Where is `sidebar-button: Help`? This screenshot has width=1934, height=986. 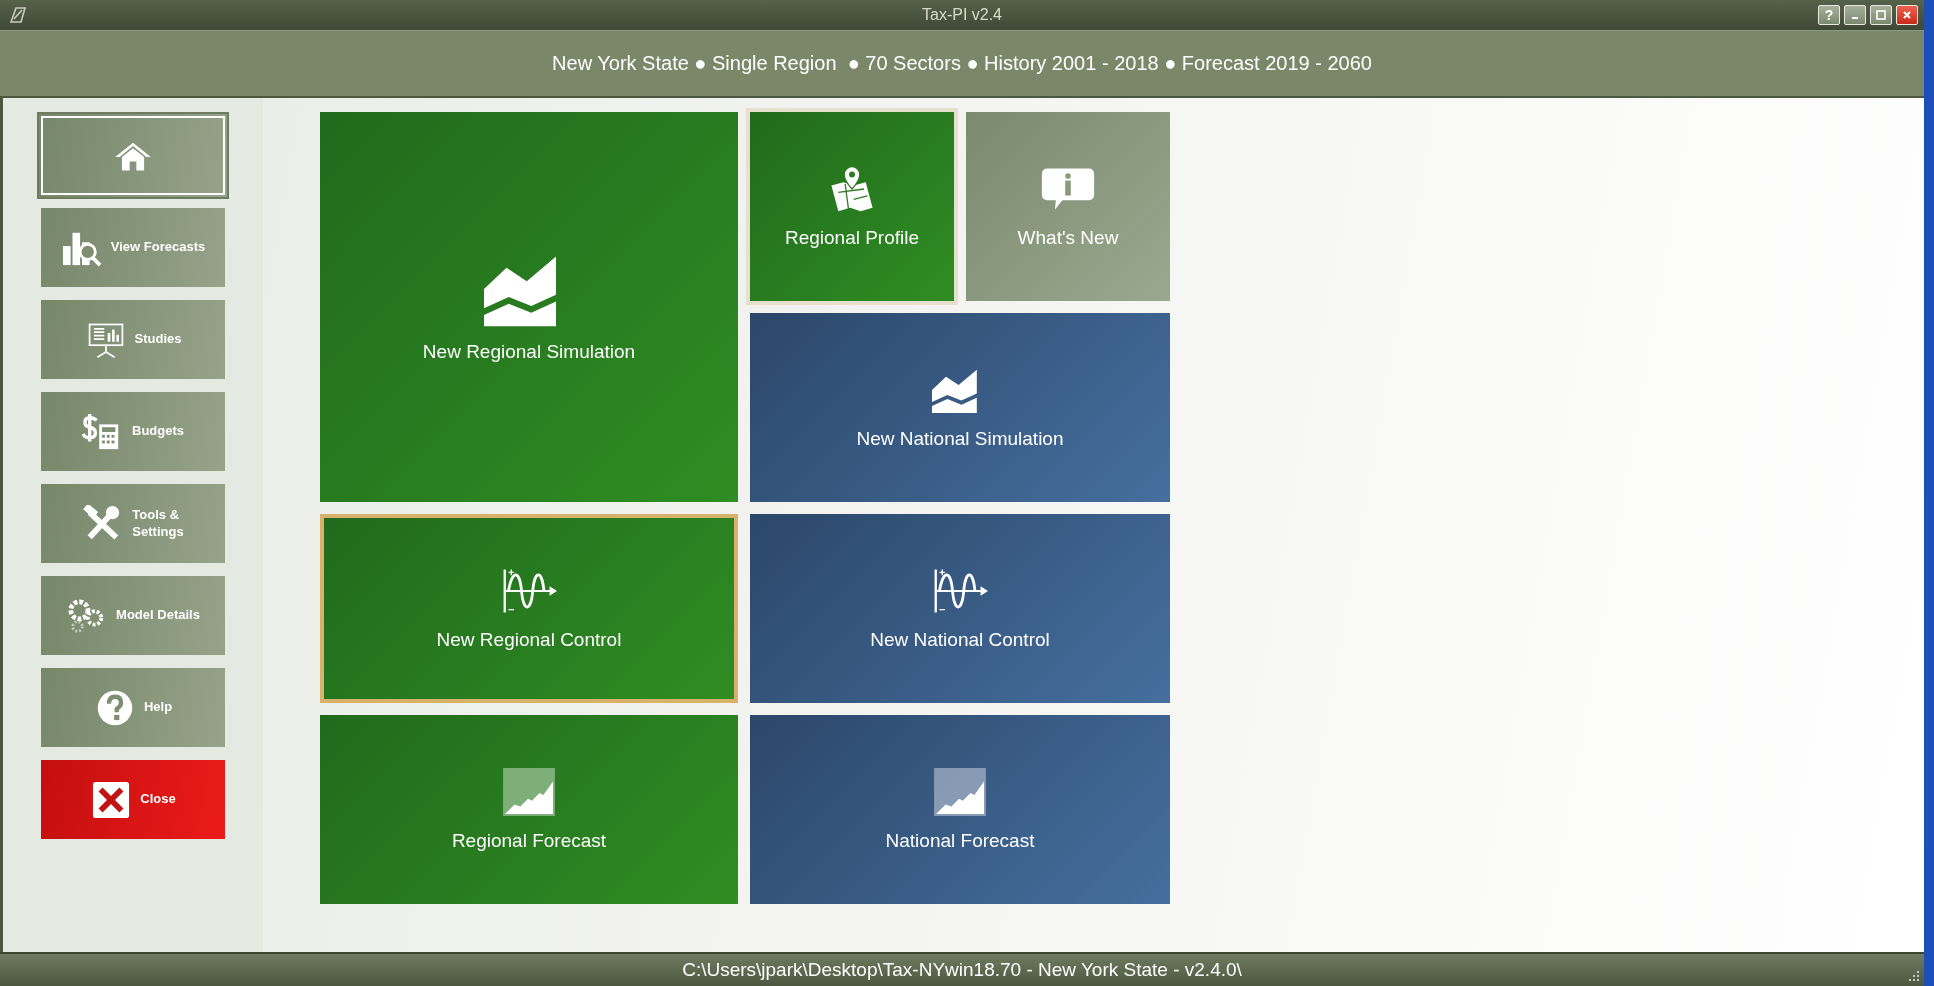 sidebar-button: Help is located at coordinates (133, 707).